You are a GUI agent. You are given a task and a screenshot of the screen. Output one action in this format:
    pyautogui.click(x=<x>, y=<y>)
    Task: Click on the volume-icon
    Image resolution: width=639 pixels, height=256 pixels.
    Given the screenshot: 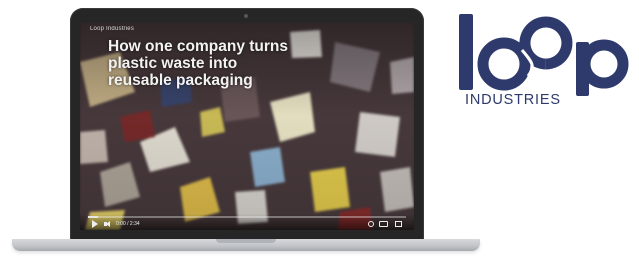 What is the action you would take?
    pyautogui.click(x=107, y=224)
    